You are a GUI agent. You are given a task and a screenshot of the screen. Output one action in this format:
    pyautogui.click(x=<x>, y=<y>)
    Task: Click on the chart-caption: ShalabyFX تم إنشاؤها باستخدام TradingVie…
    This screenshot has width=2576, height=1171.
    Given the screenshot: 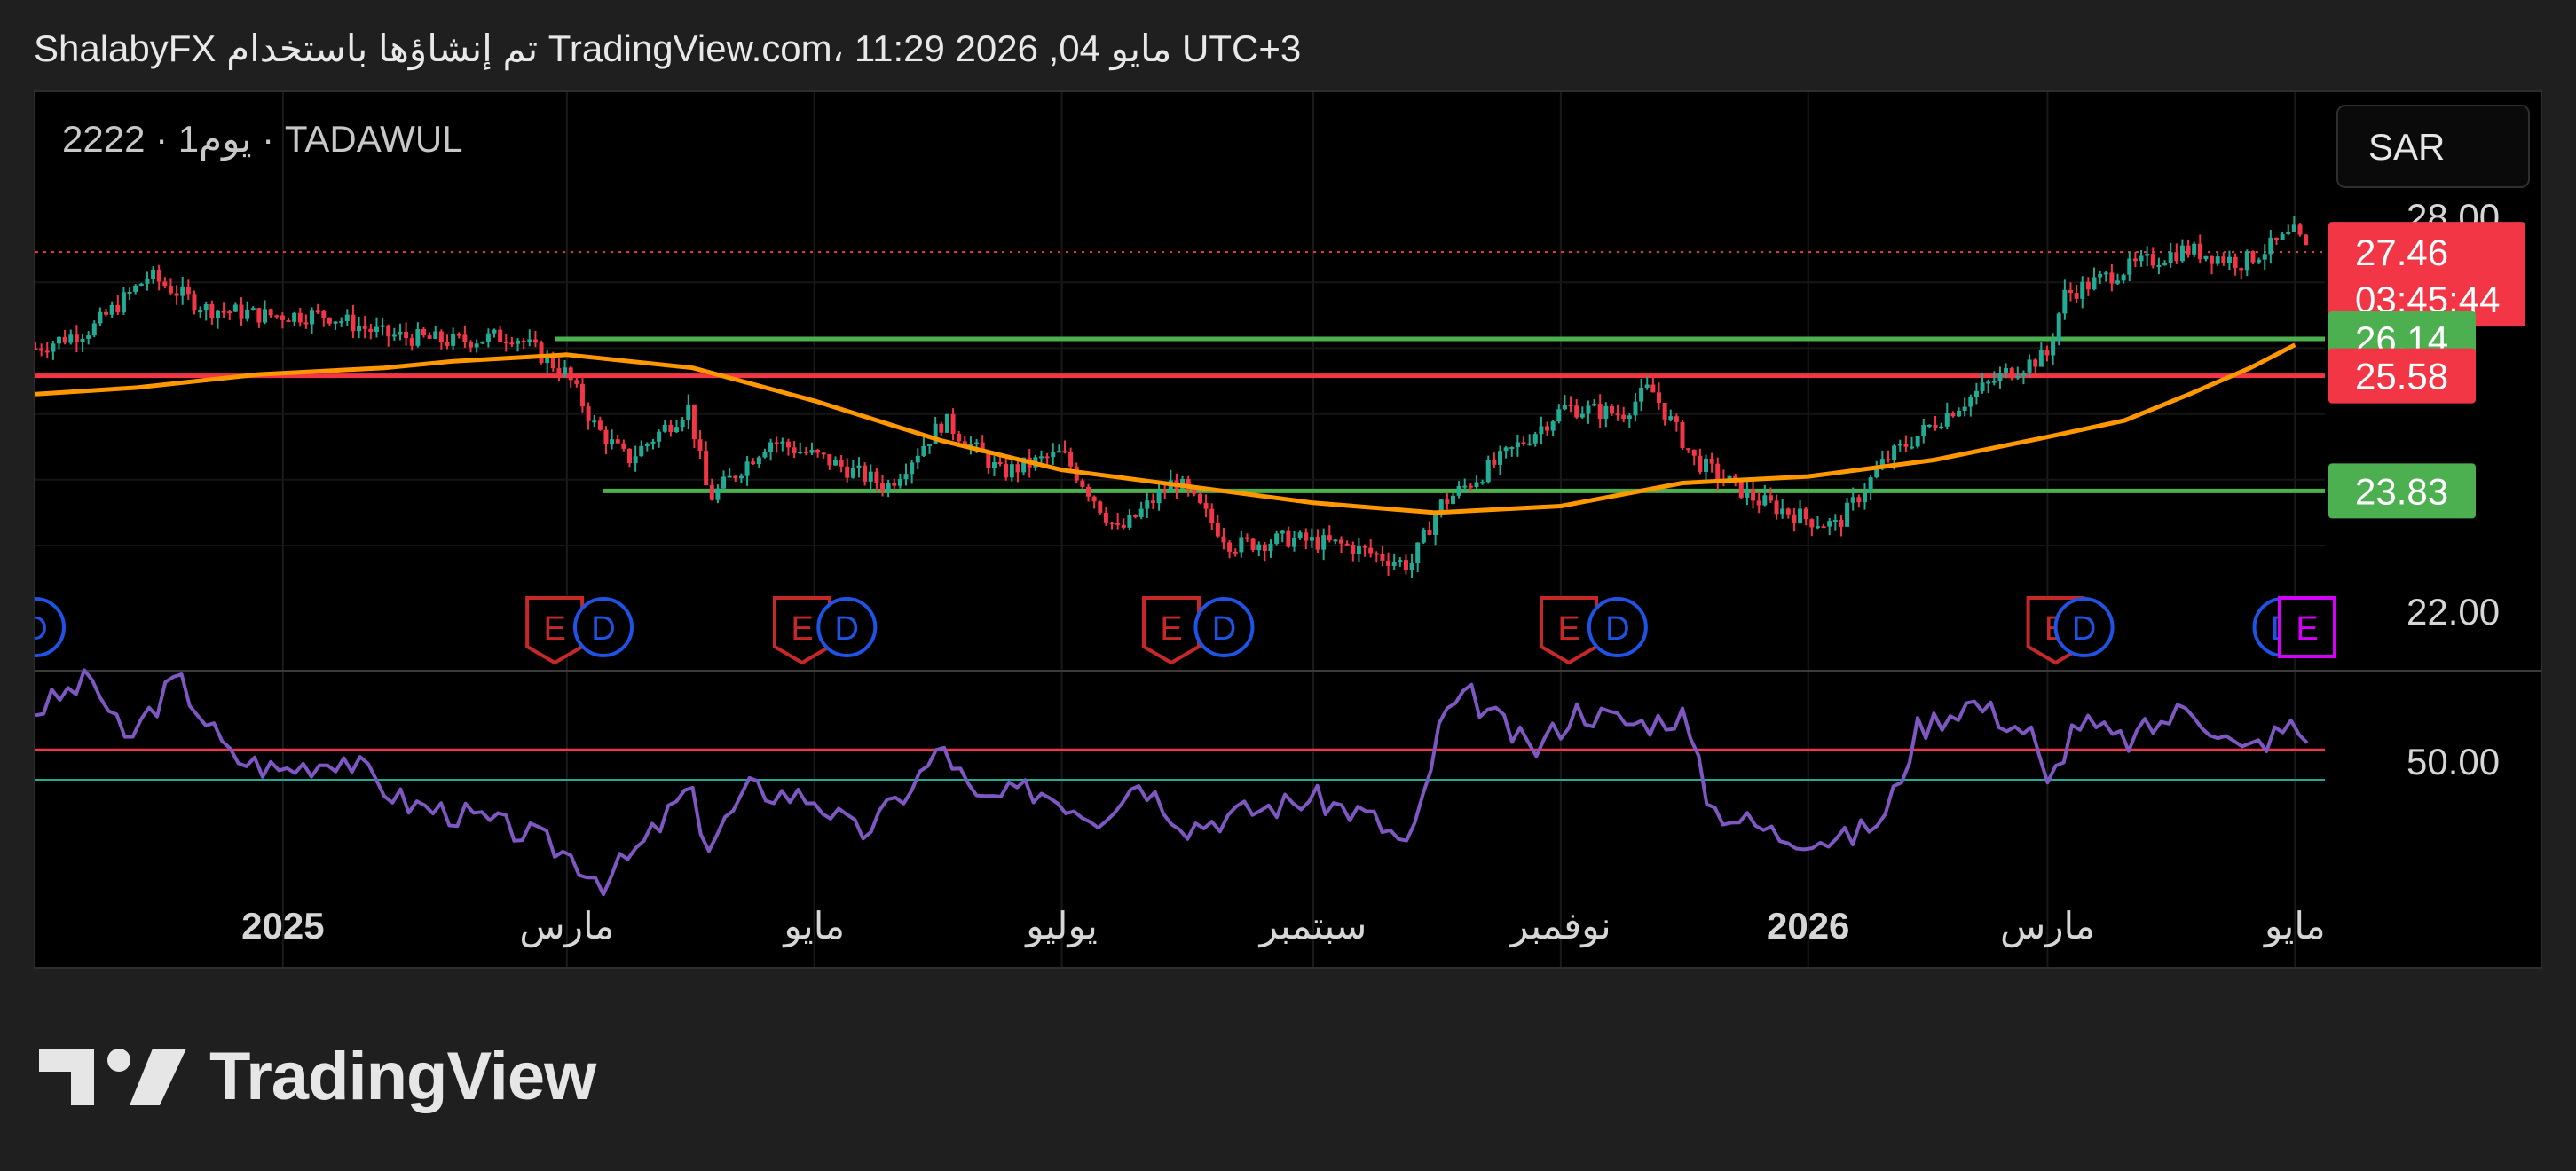 What is the action you would take?
    pyautogui.click(x=668, y=49)
    